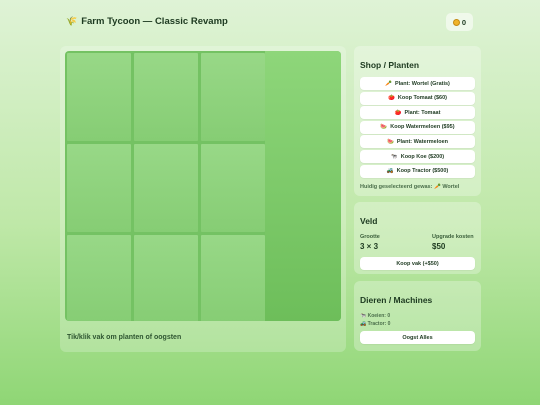 Image resolution: width=540 pixels, height=405 pixels. I want to click on shop-button-label: Koop Watermeloen ($95), so click(422, 127).